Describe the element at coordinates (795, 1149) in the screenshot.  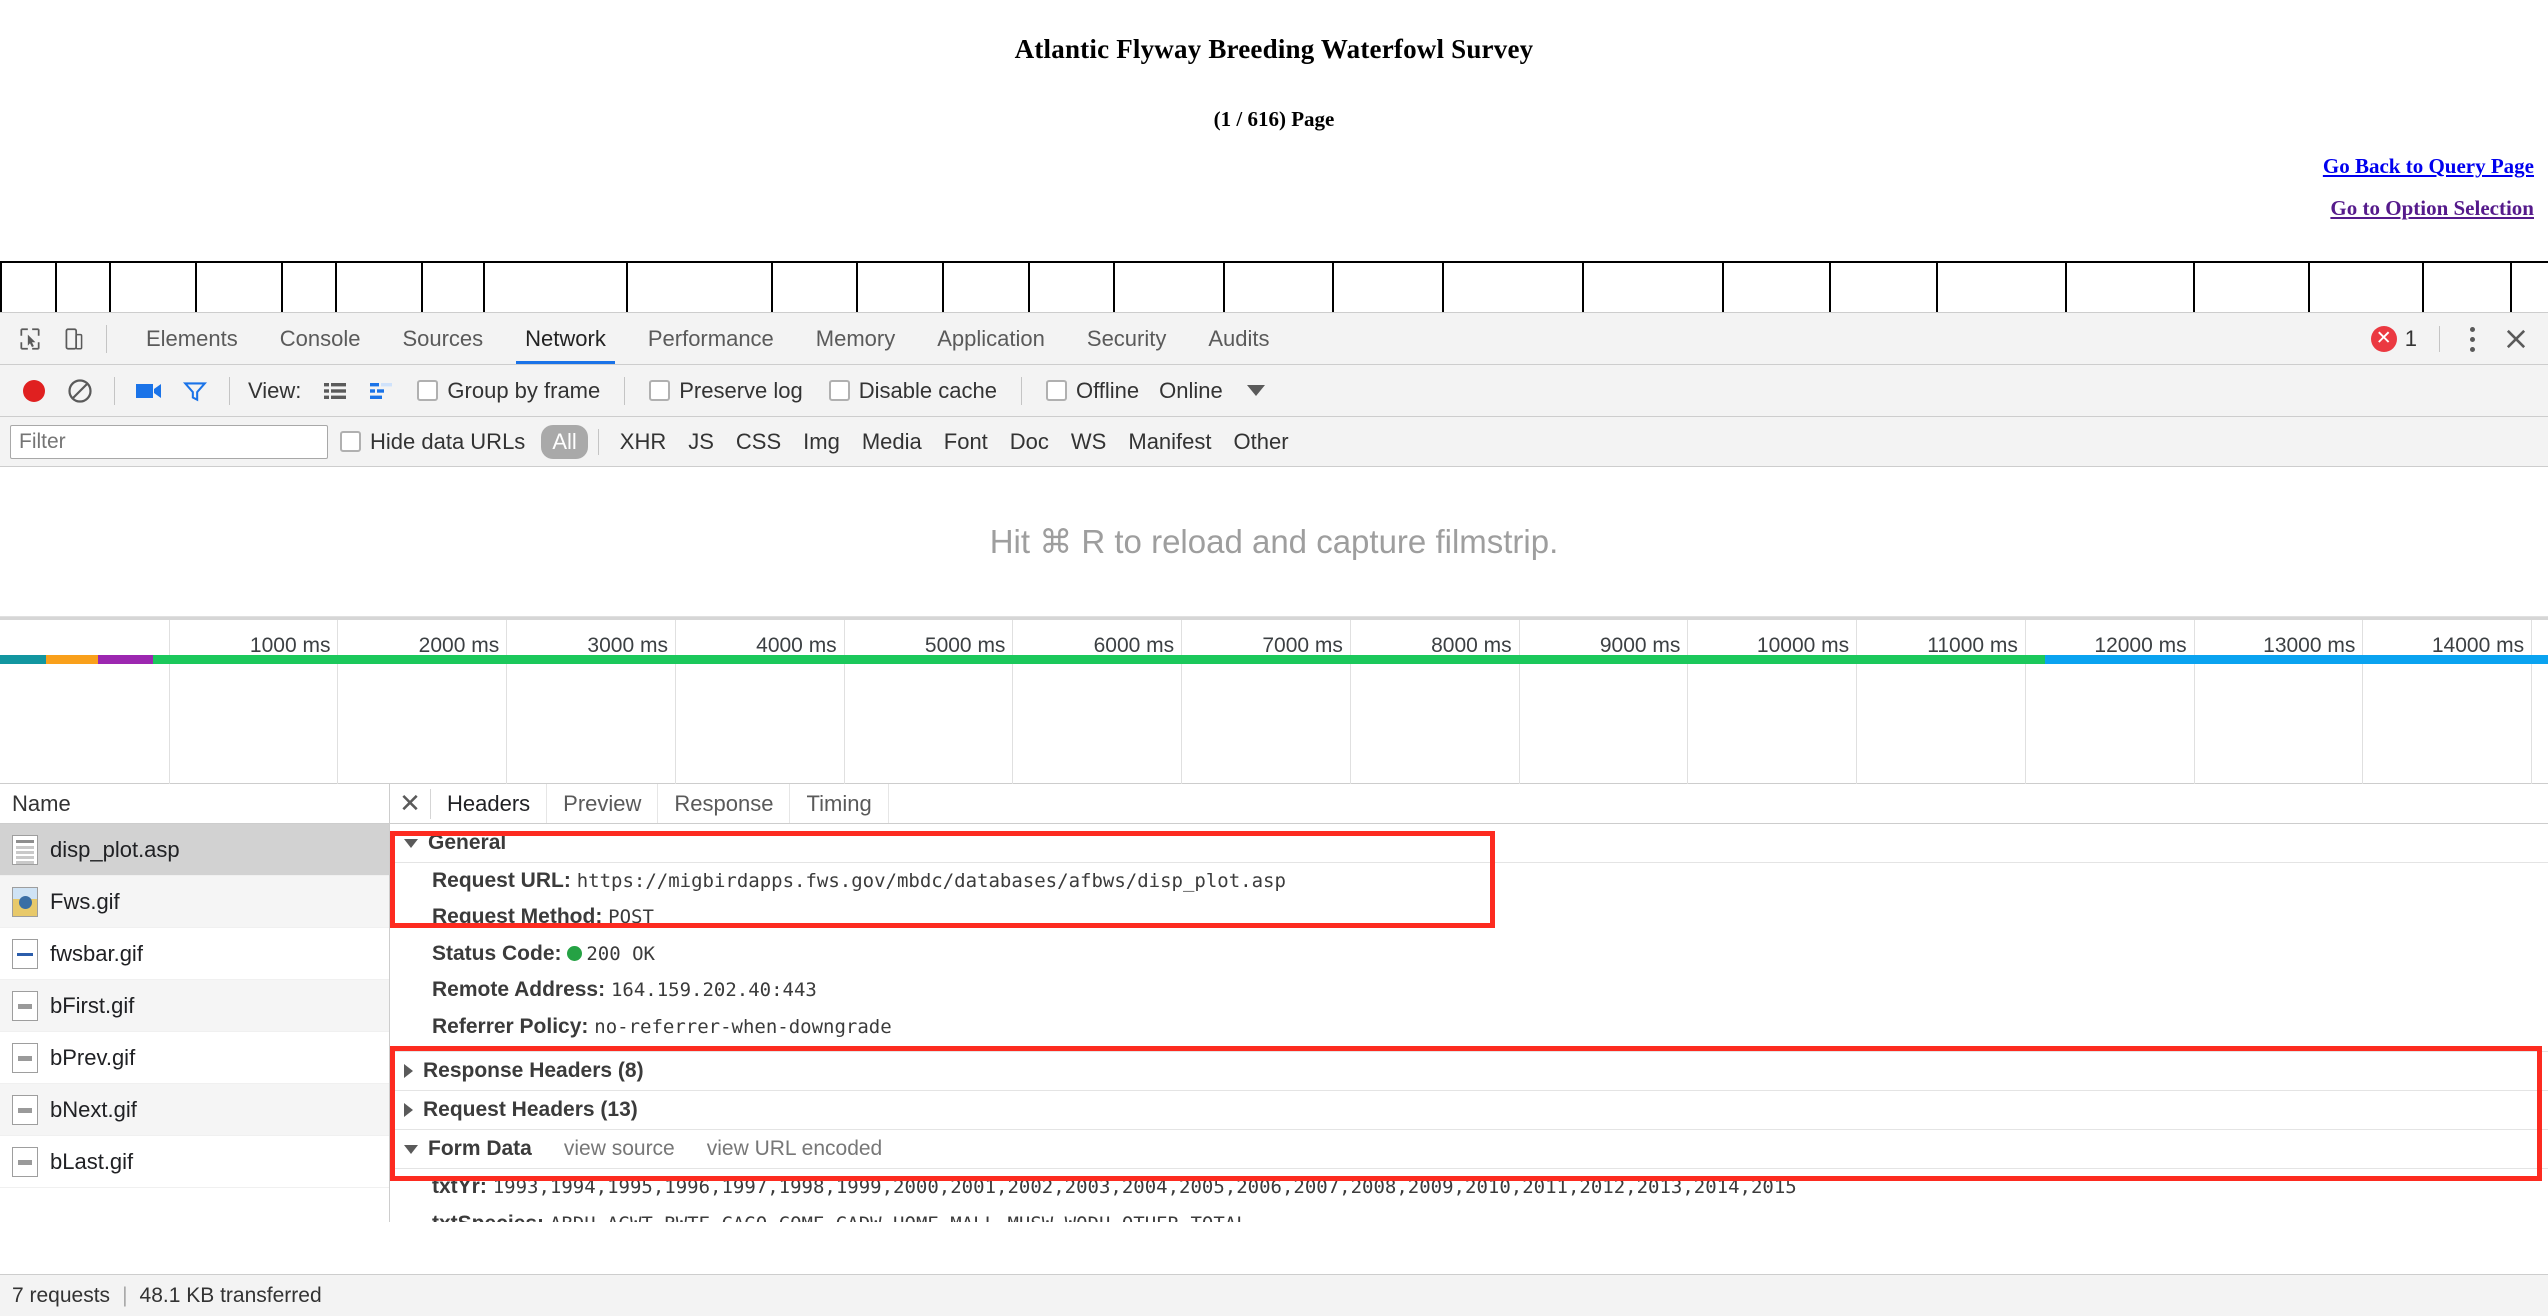
I see `view-url-encoded-link: view URL encoded` at that location.